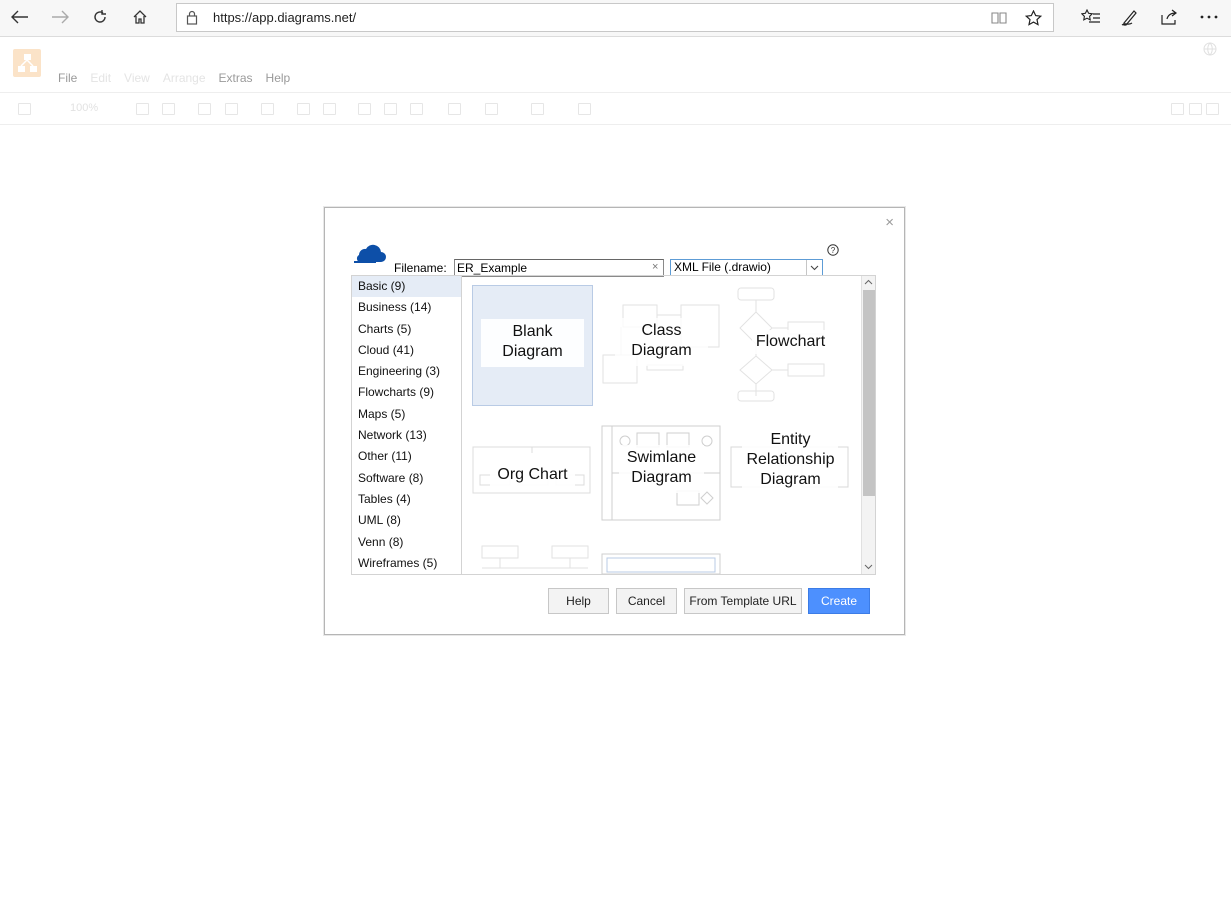 The height and width of the screenshot is (922, 1231). Describe the element at coordinates (1195, 109) in the screenshot. I see `panel-toggle-icon` at that location.